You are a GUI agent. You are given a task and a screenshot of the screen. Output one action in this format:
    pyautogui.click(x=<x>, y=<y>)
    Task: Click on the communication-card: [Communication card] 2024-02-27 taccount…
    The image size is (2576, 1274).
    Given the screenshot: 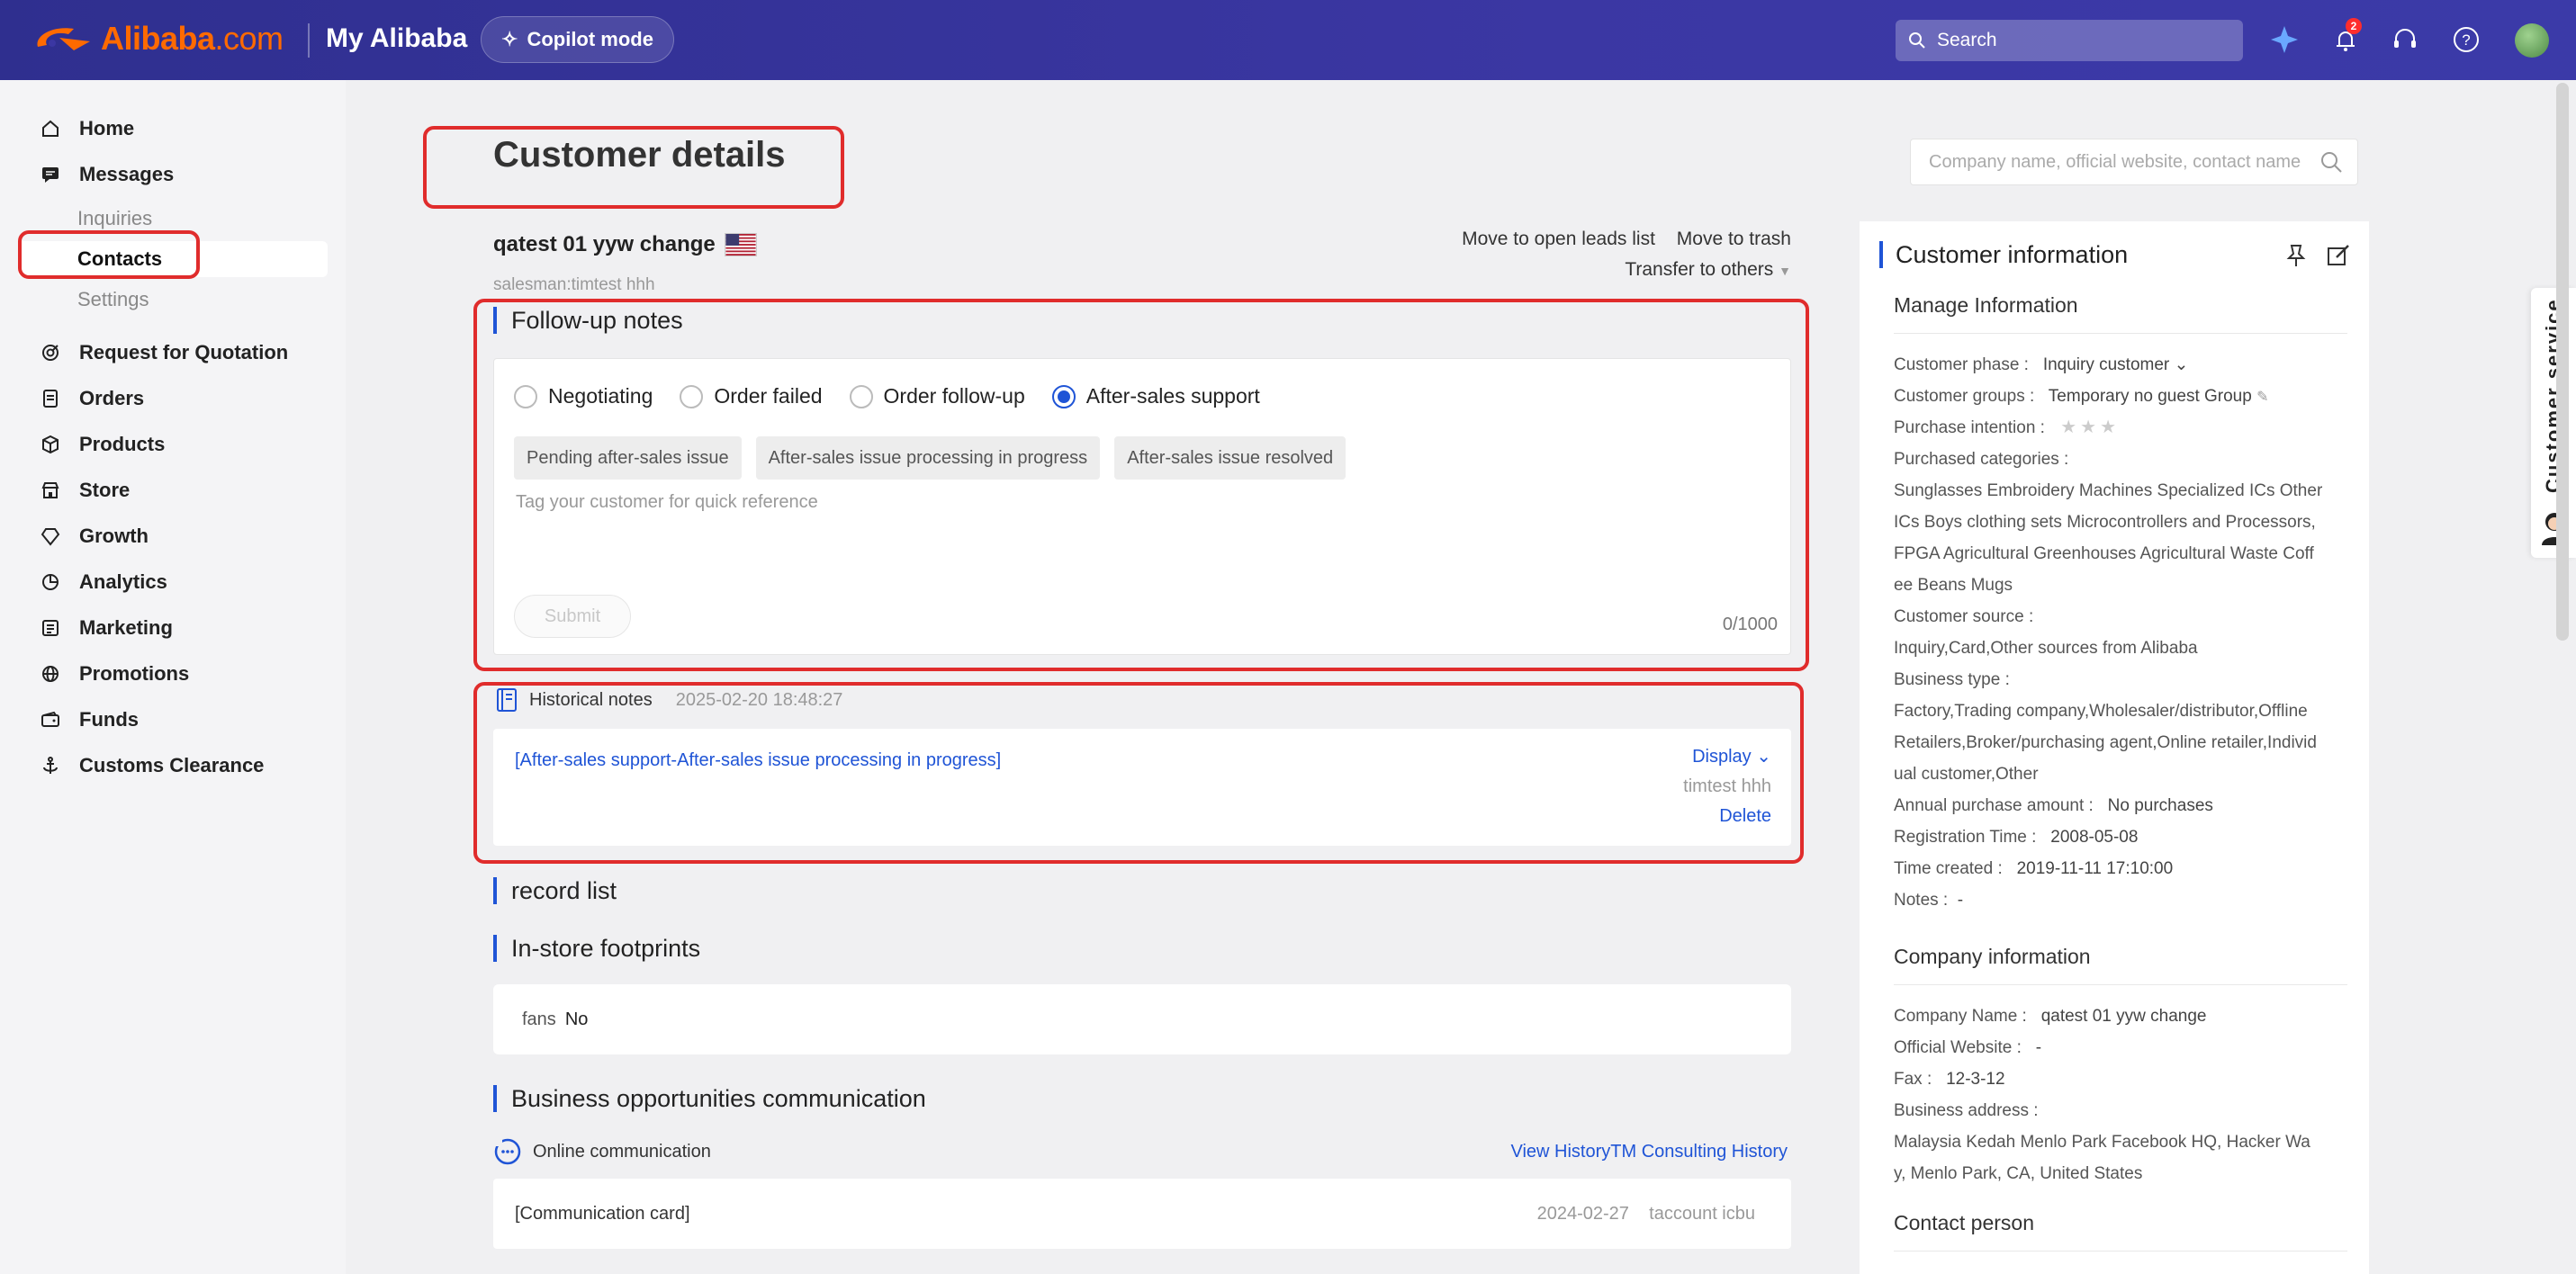 What is the action you would take?
    pyautogui.click(x=1142, y=1214)
    